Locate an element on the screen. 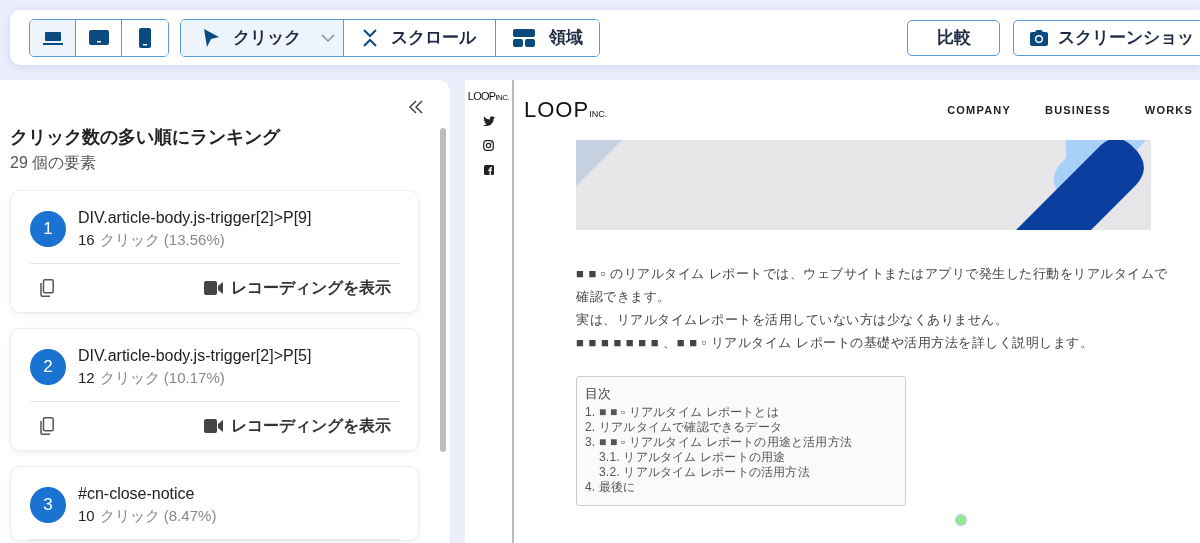 The height and width of the screenshot is (543, 1200). ranking-card: 1 DIV.article-body.js-trigger[2]>P[9] 16 クリック (13.56%) レコーディングを表示 is located at coordinates (214, 251).